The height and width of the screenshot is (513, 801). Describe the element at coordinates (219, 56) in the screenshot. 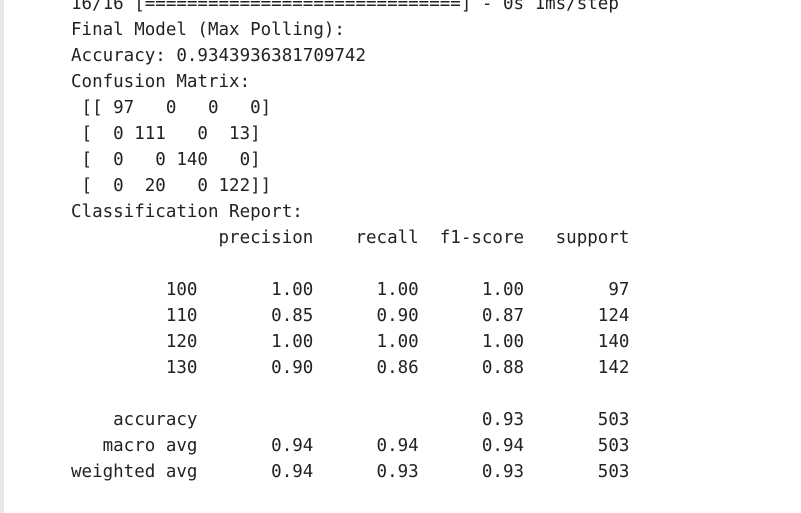

I see `accuracy-line: Accuracy: 0.9343936381709742` at that location.